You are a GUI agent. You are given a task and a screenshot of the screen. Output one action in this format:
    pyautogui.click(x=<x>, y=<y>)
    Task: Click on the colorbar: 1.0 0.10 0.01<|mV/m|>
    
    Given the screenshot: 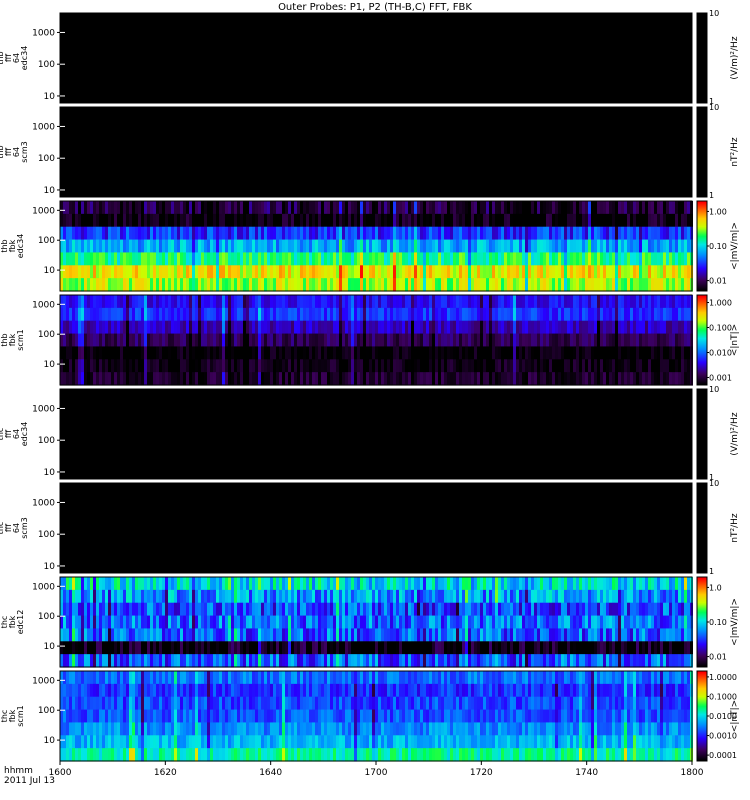 What is the action you would take?
    pyautogui.click(x=718, y=622)
    